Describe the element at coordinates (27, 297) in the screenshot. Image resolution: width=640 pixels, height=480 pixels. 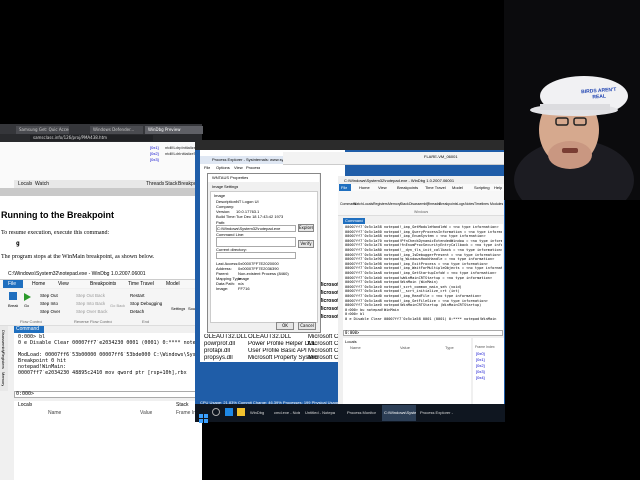
I see `go-icon` at that location.